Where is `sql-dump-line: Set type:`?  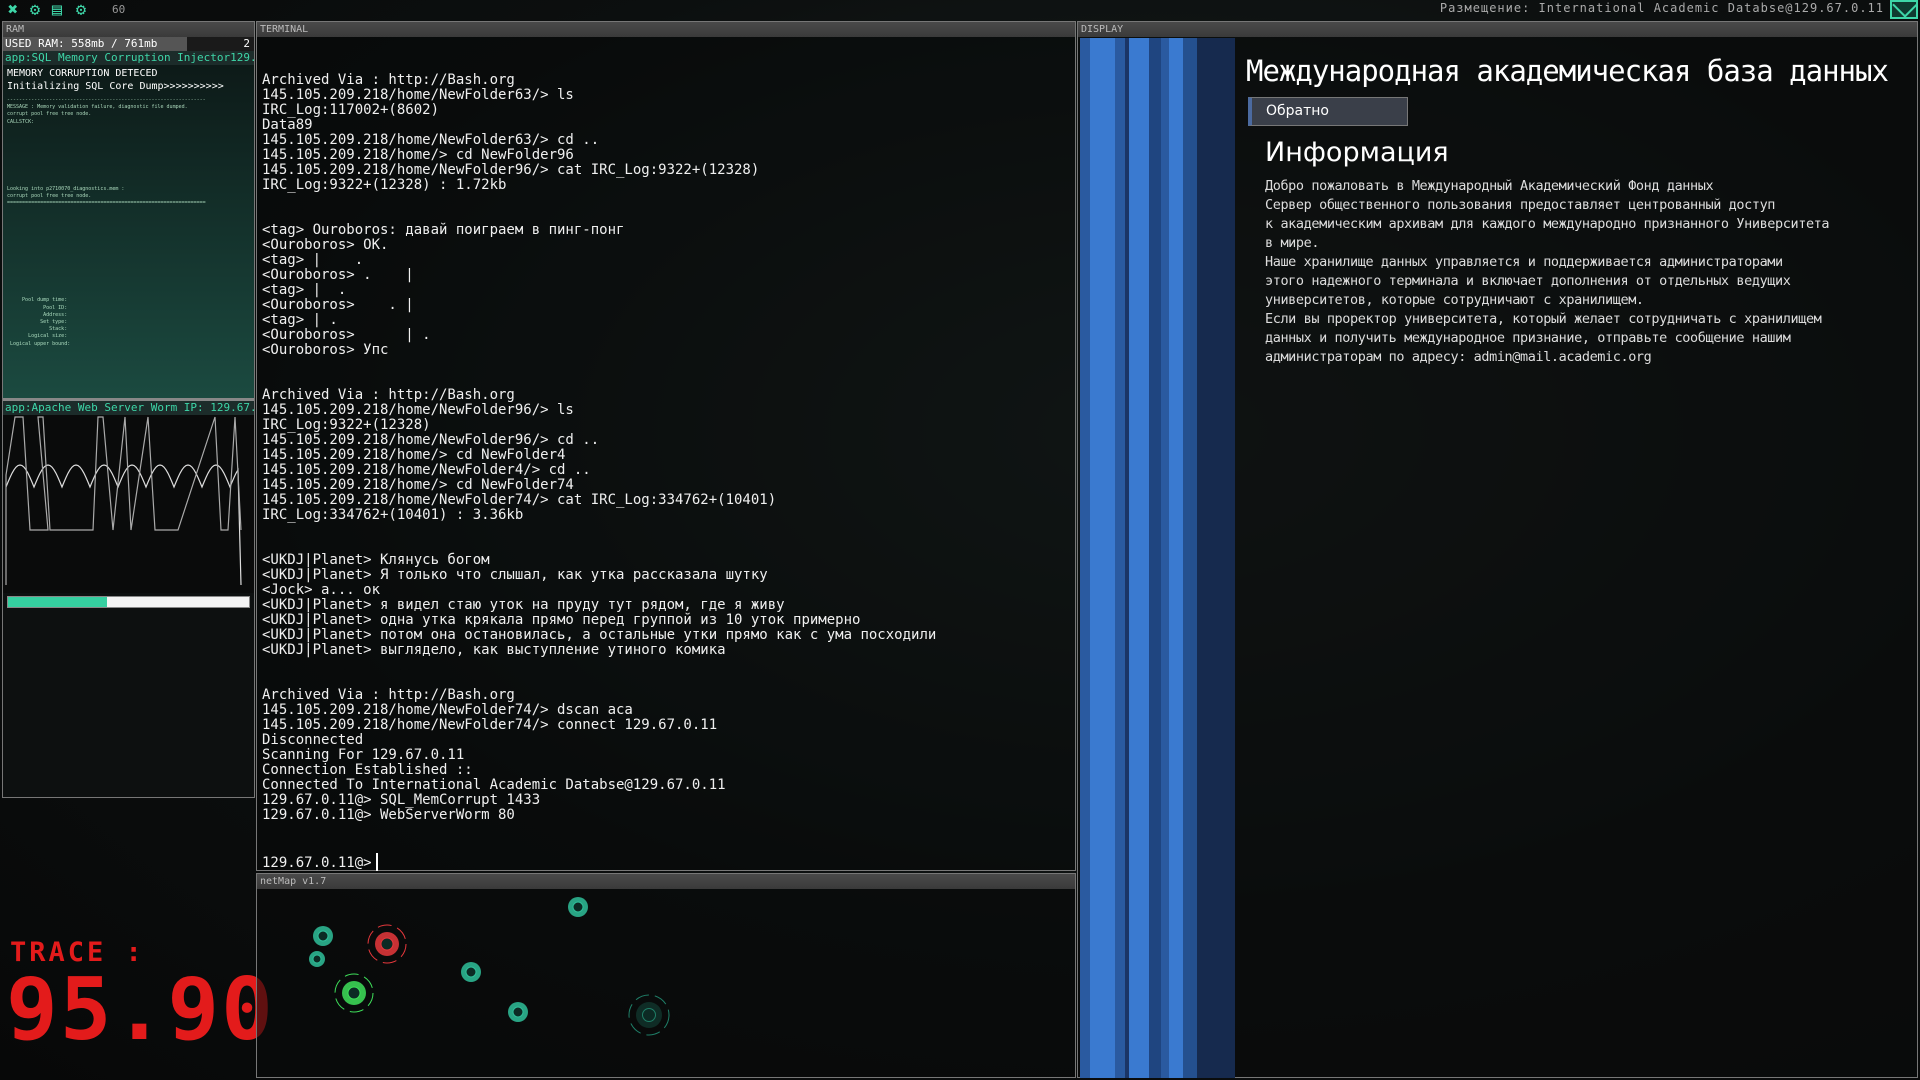 sql-dump-line: Set type: is located at coordinates (37, 322).